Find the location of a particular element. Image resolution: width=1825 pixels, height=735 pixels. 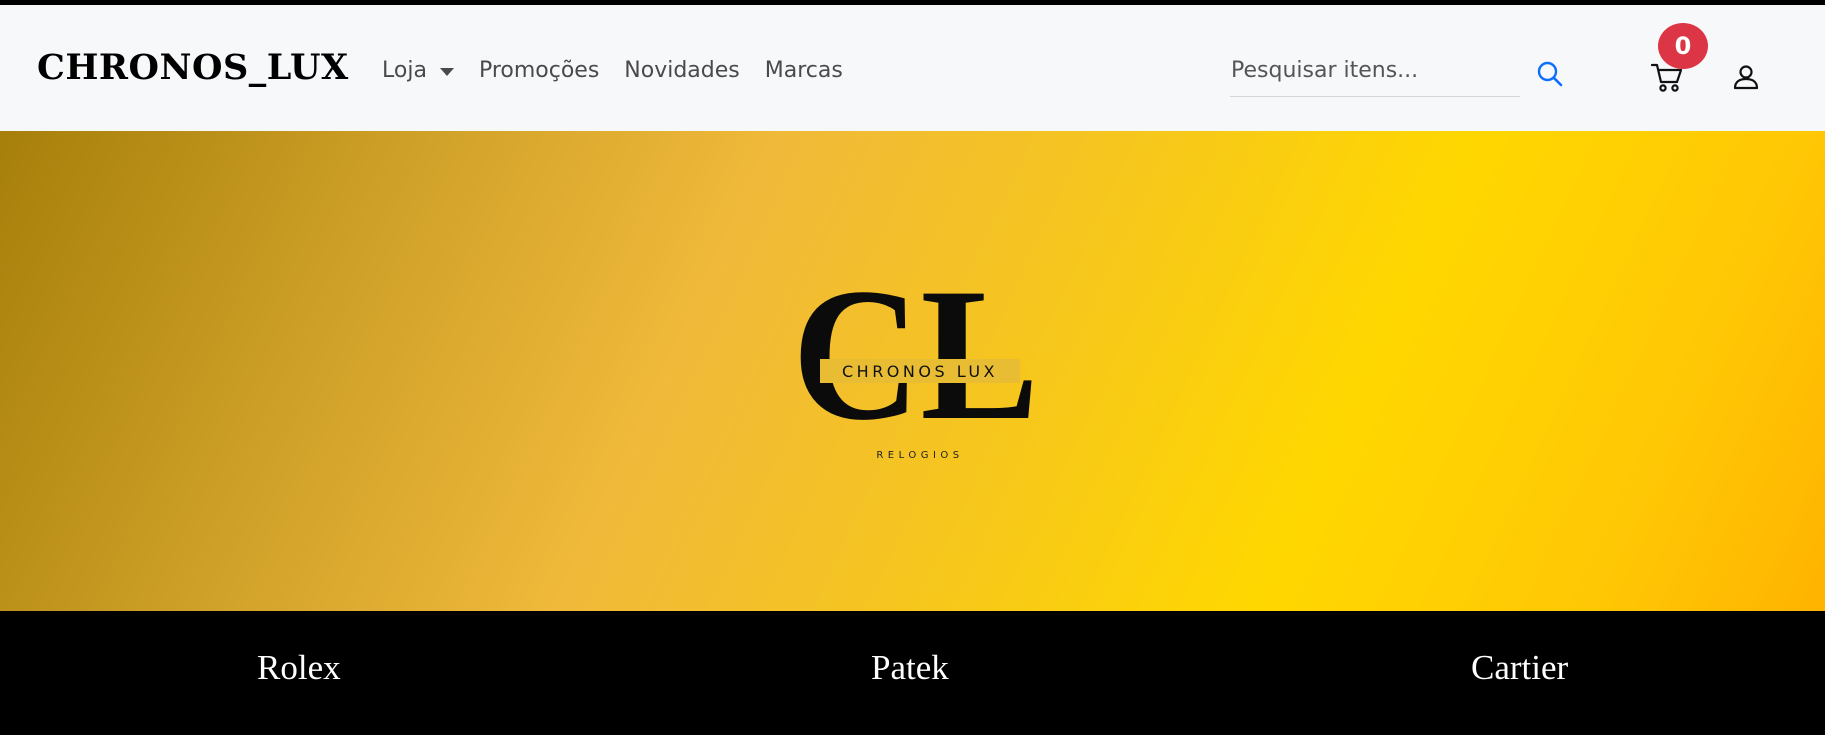

account-button is located at coordinates (1746, 77).